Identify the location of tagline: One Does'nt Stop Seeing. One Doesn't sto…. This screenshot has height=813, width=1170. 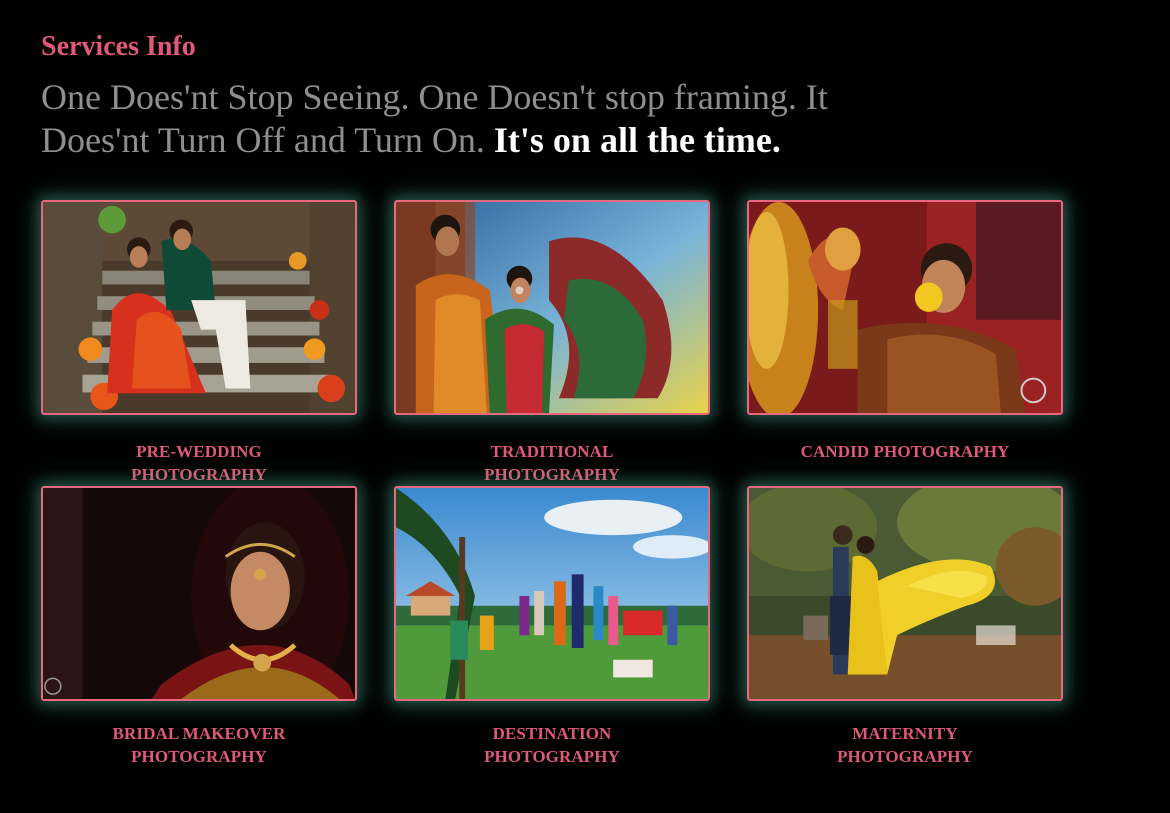
(491, 119).